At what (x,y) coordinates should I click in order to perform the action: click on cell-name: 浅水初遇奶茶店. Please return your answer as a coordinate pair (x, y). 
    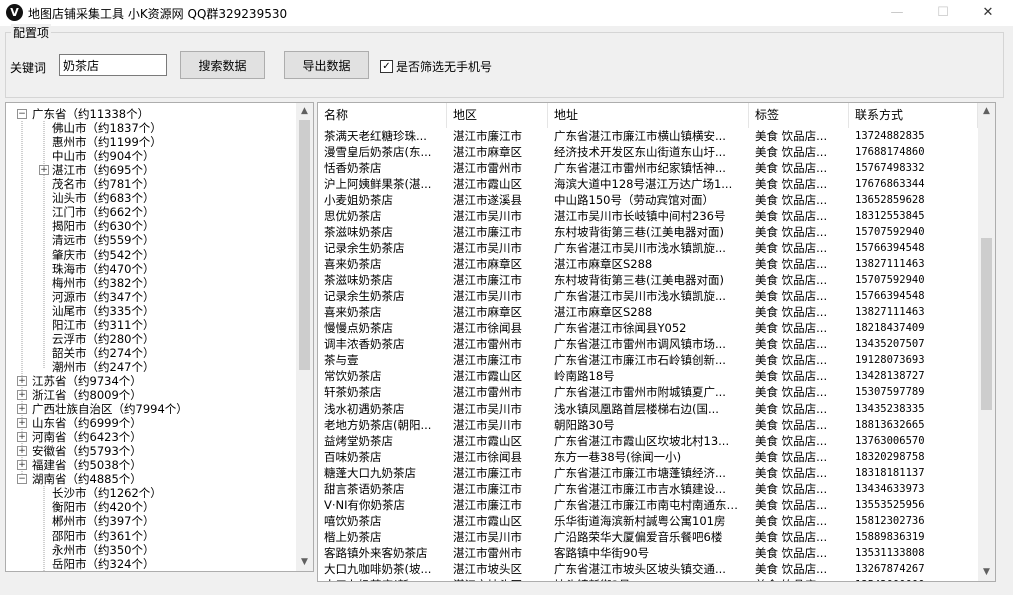
    Looking at the image, I should click on (382, 409).